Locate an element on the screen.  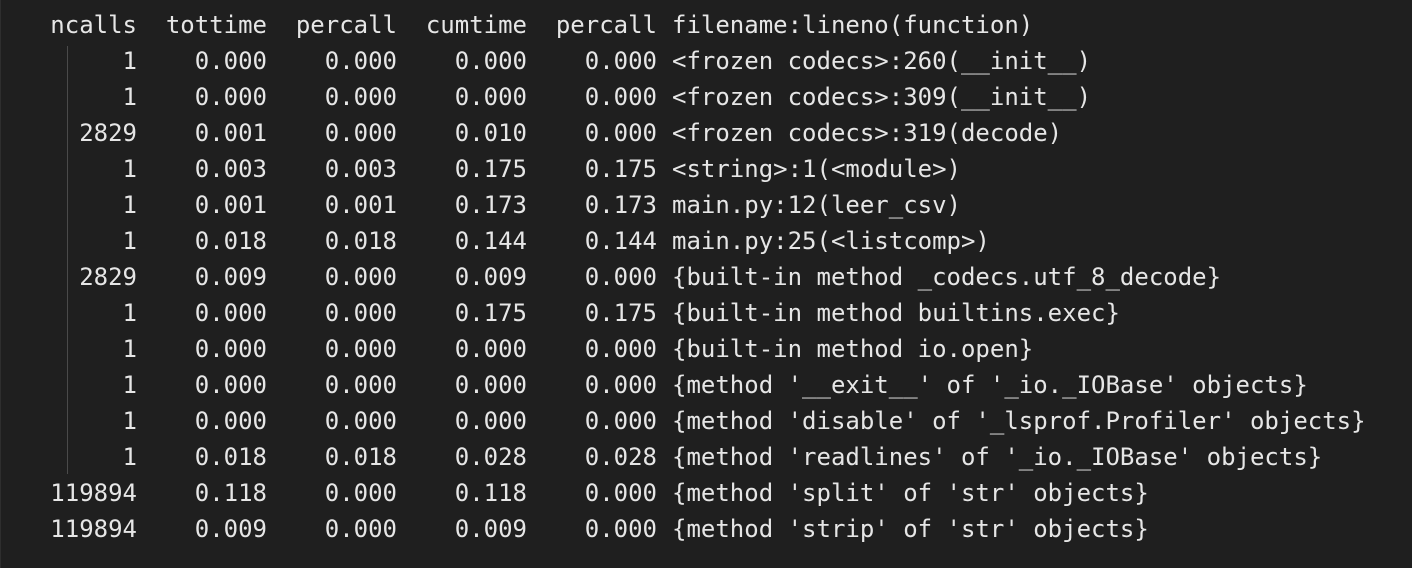
cell-cumtime: 0.173 is located at coordinates (490, 205).